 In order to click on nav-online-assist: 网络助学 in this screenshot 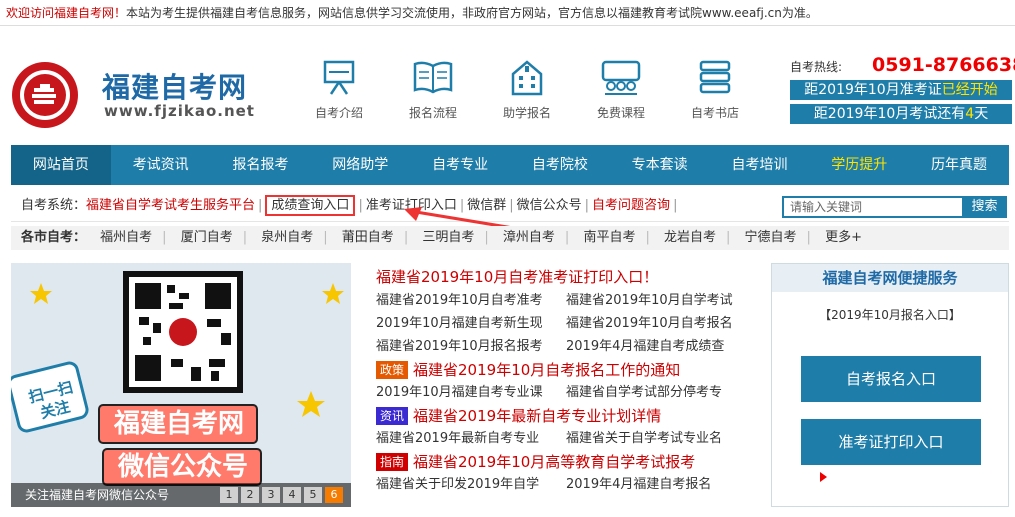, I will do `click(360, 165)`.